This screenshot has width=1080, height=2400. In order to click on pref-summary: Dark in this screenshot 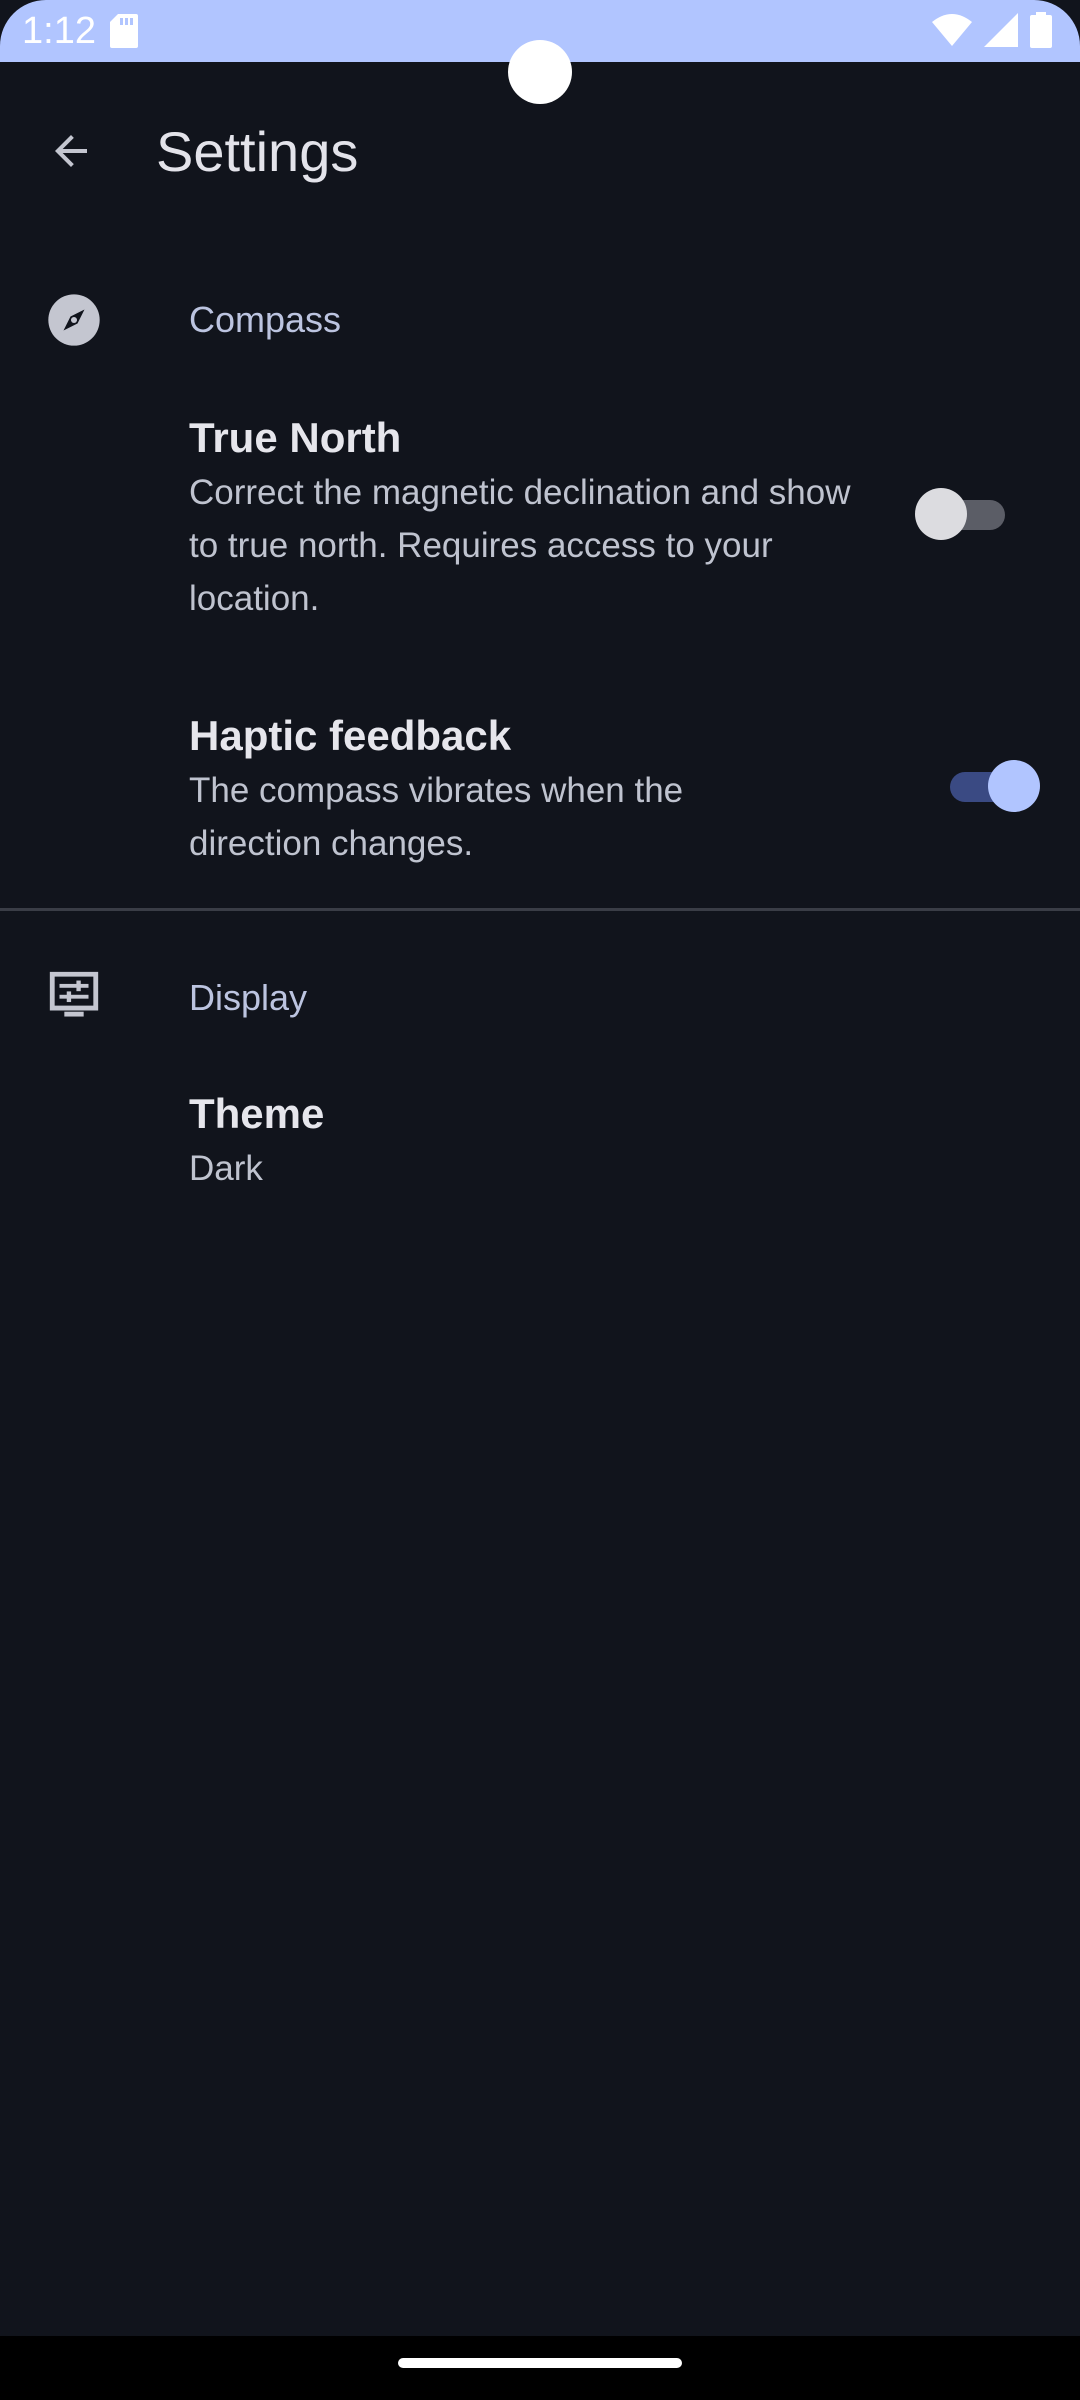, I will do `click(226, 1168)`.